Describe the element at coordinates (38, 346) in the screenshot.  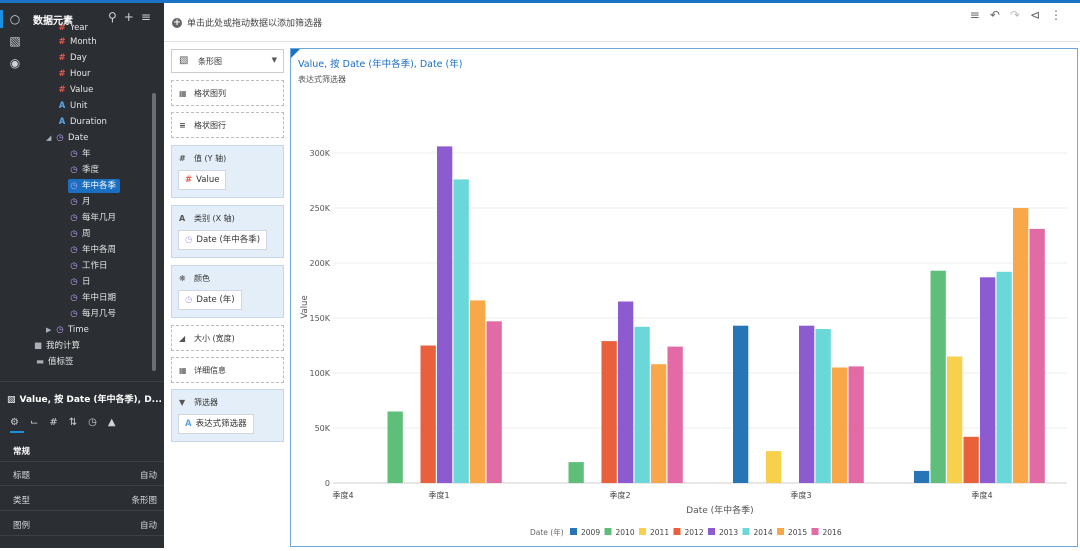
I see `folder-icon: ■` at that location.